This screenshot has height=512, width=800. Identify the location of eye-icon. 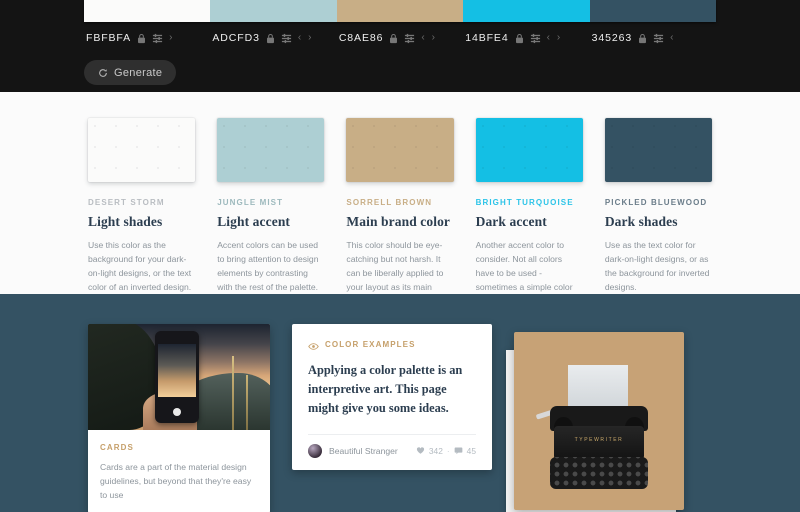
(313, 344).